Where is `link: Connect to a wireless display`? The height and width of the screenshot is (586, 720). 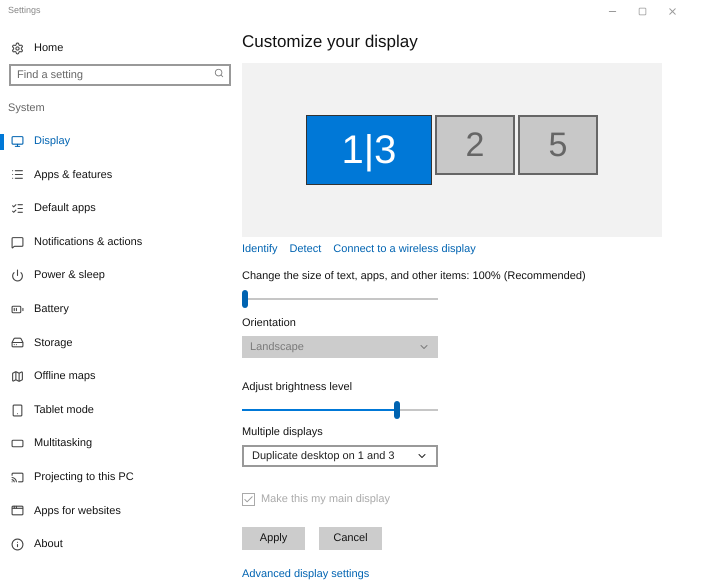
link: Connect to a wireless display is located at coordinates (404, 249).